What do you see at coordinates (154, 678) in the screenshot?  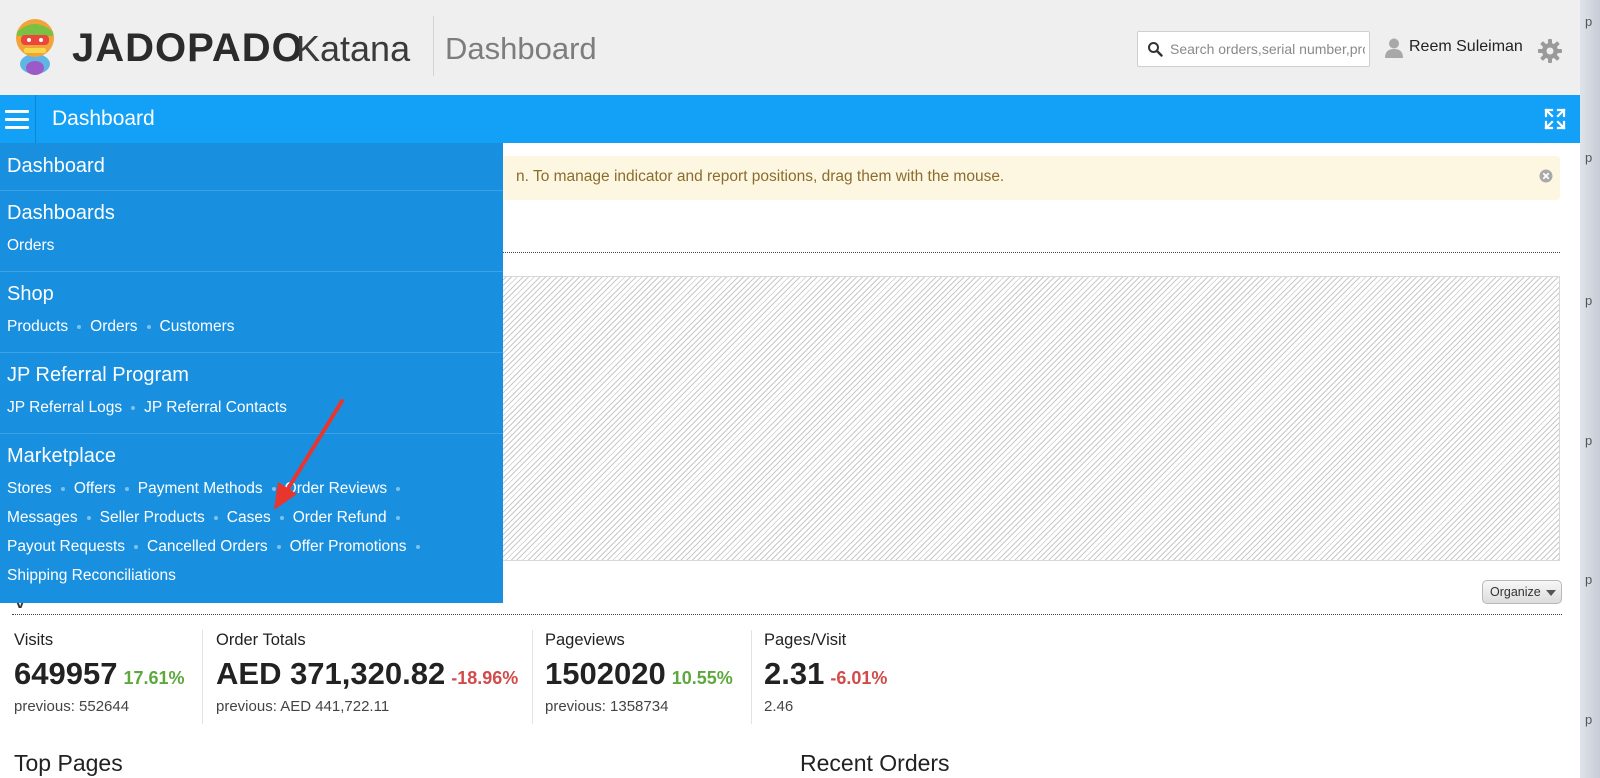 I see `stat-change: 17.61%` at bounding box center [154, 678].